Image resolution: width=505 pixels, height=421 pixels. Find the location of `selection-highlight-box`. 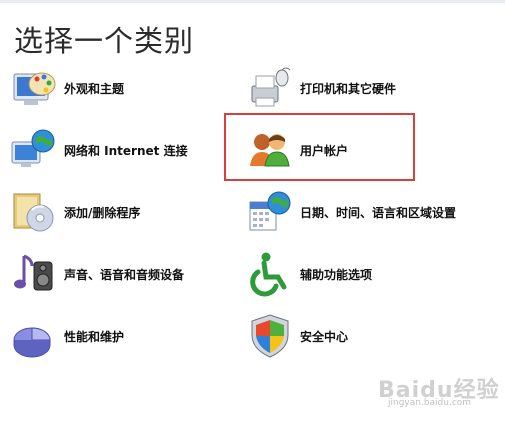

selection-highlight-box is located at coordinates (319, 147).